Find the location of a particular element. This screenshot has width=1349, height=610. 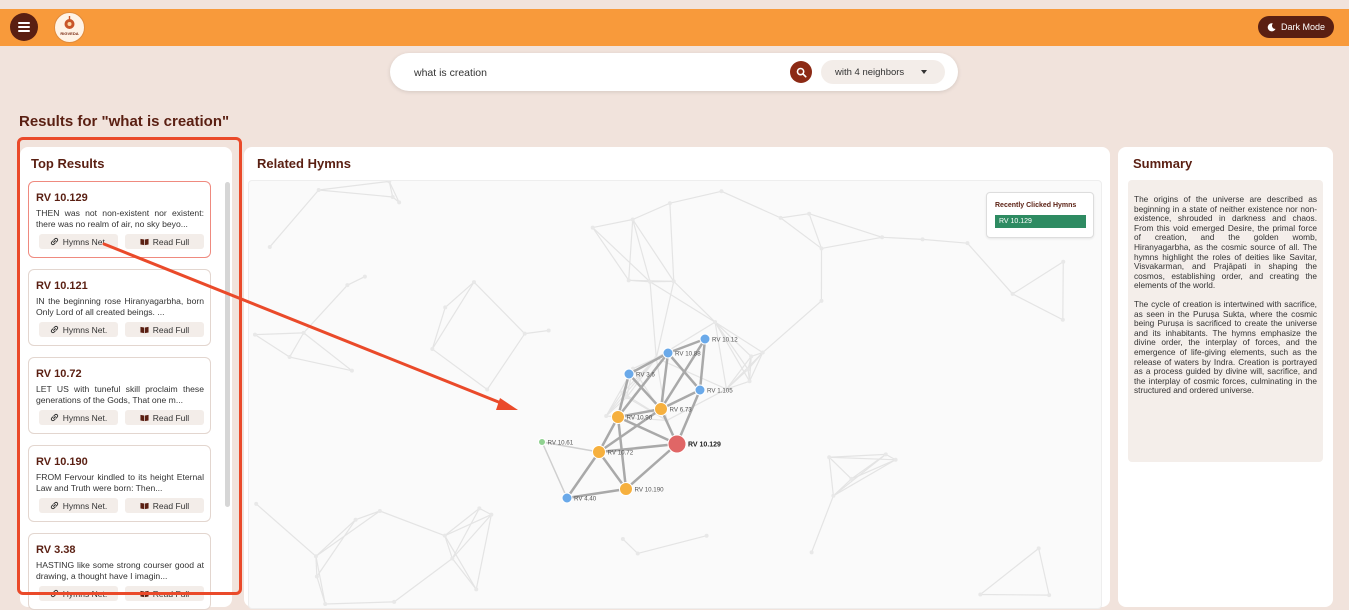

graph-node-label: RV 10.190 is located at coordinates (650, 490).